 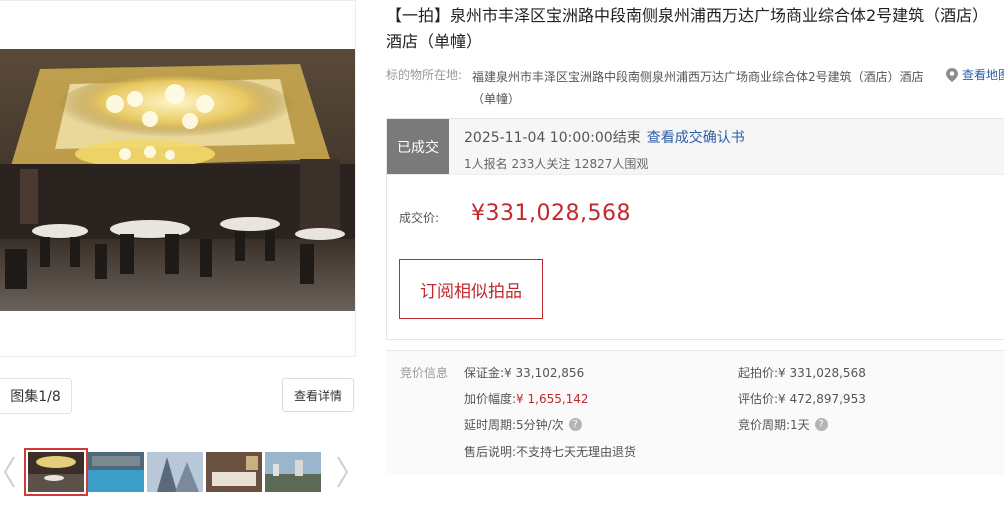 What do you see at coordinates (696, 138) in the screenshot?
I see `confirm-doc-link: 查看成交确认书` at bounding box center [696, 138].